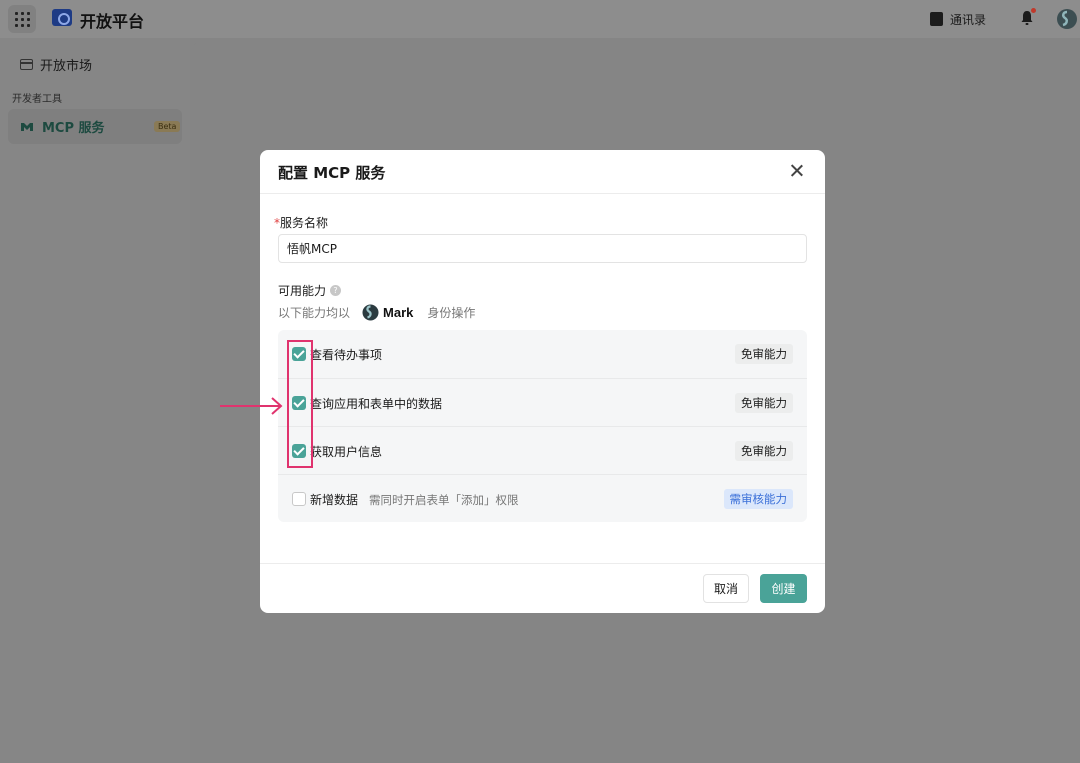 The height and width of the screenshot is (763, 1080). Describe the element at coordinates (314, 313) in the screenshot. I see `identity-prefix: 以下能力均以` at that location.